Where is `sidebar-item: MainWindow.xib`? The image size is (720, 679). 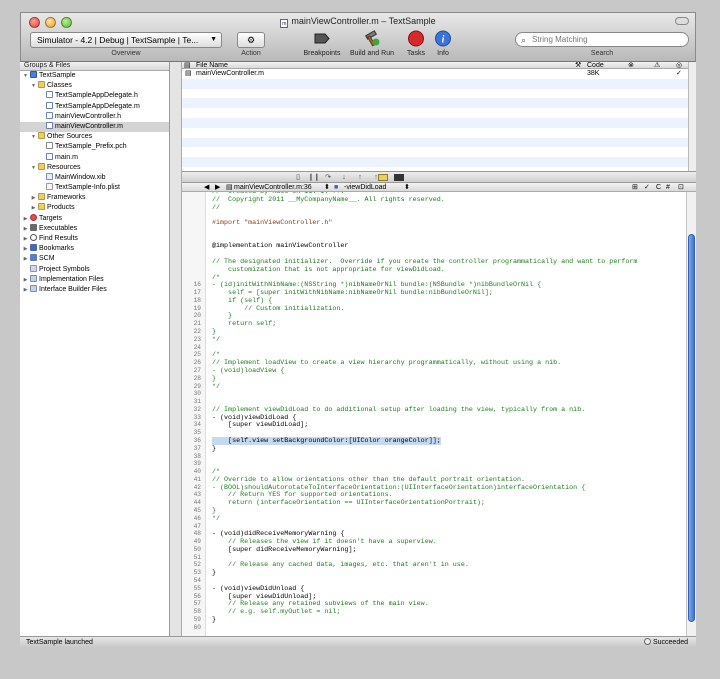 sidebar-item: MainWindow.xib is located at coordinates (94, 177).